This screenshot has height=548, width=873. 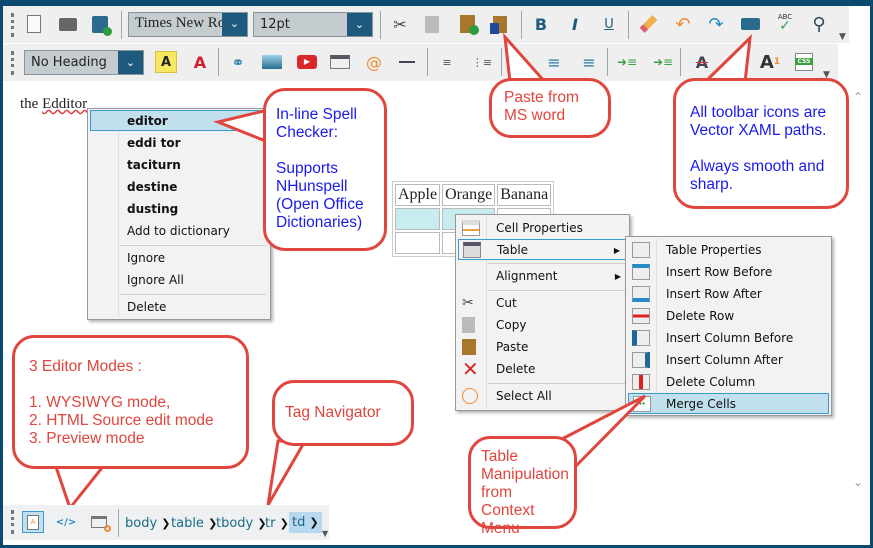 What do you see at coordinates (305, 522) in the screenshot?
I see `breadcrumb-td: td ❯` at bounding box center [305, 522].